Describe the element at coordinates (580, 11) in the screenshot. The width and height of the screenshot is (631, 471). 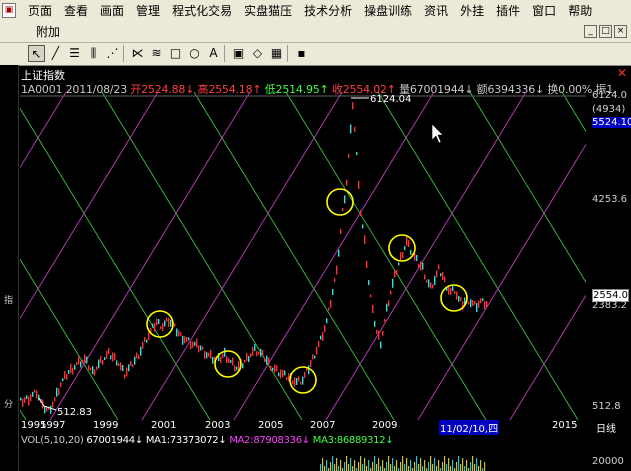
I see `menu-item: 帮助` at that location.